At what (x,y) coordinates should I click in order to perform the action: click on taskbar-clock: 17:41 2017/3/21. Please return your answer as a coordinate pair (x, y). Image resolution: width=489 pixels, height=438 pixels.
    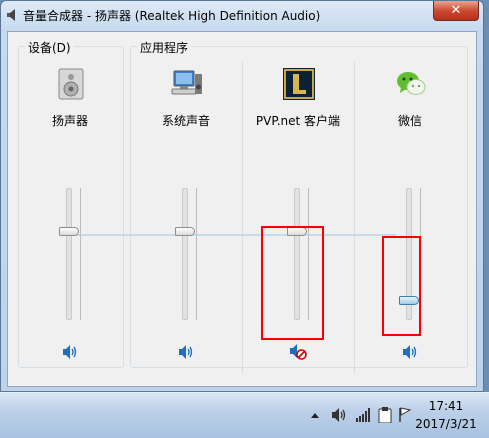
    Looking at the image, I should click on (446, 415).